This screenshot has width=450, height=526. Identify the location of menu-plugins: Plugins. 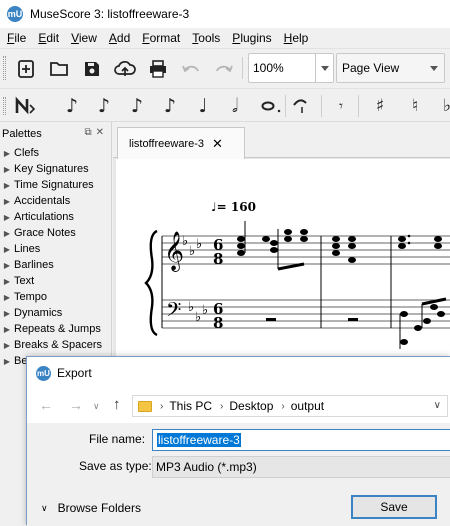
(251, 38).